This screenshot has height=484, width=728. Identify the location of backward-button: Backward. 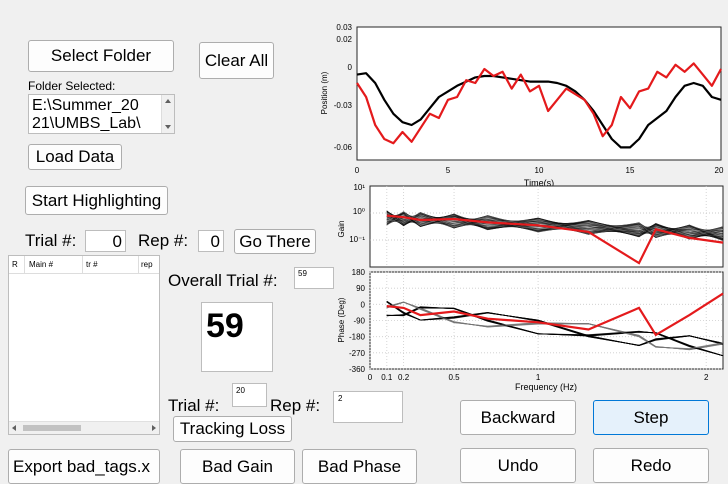
(518, 417).